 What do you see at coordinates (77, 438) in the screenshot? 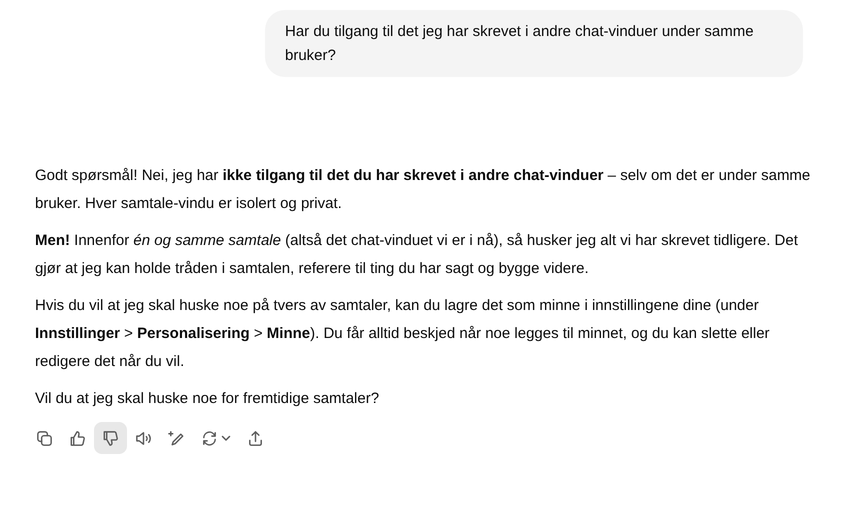
I see `thumbs-up-icon` at bounding box center [77, 438].